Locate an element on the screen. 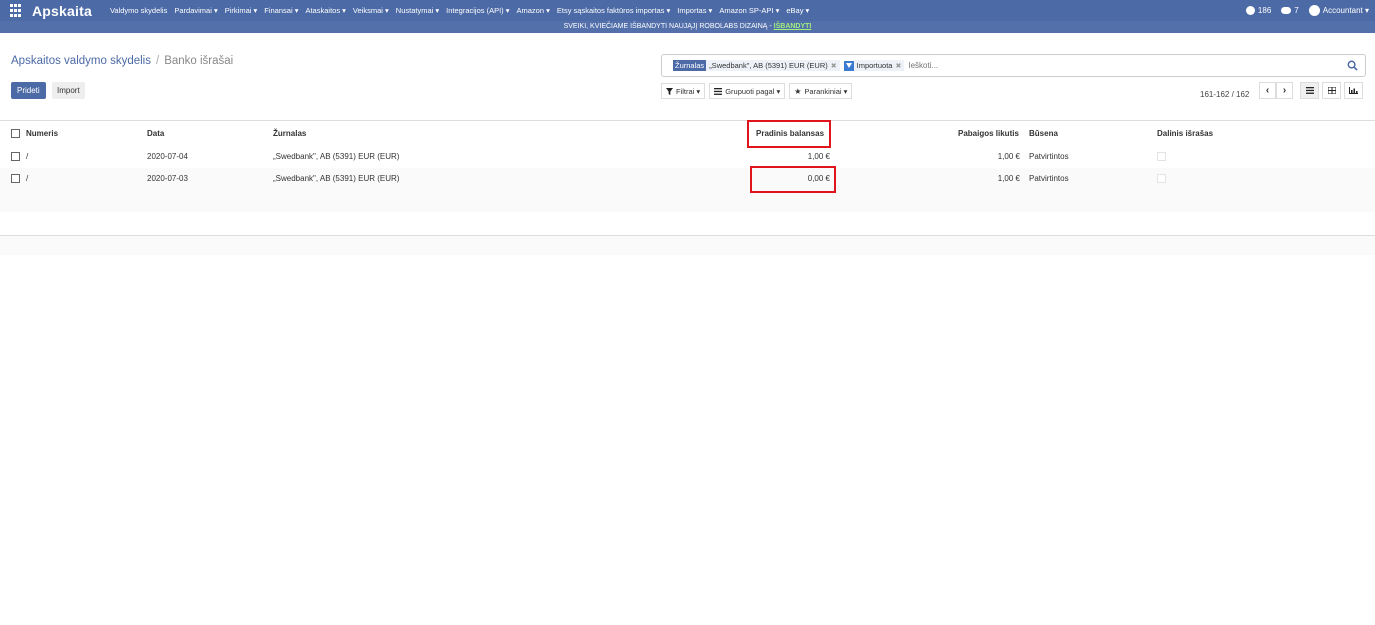 This screenshot has width=1375, height=625. chevron-right-icon: › is located at coordinates (1284, 90).